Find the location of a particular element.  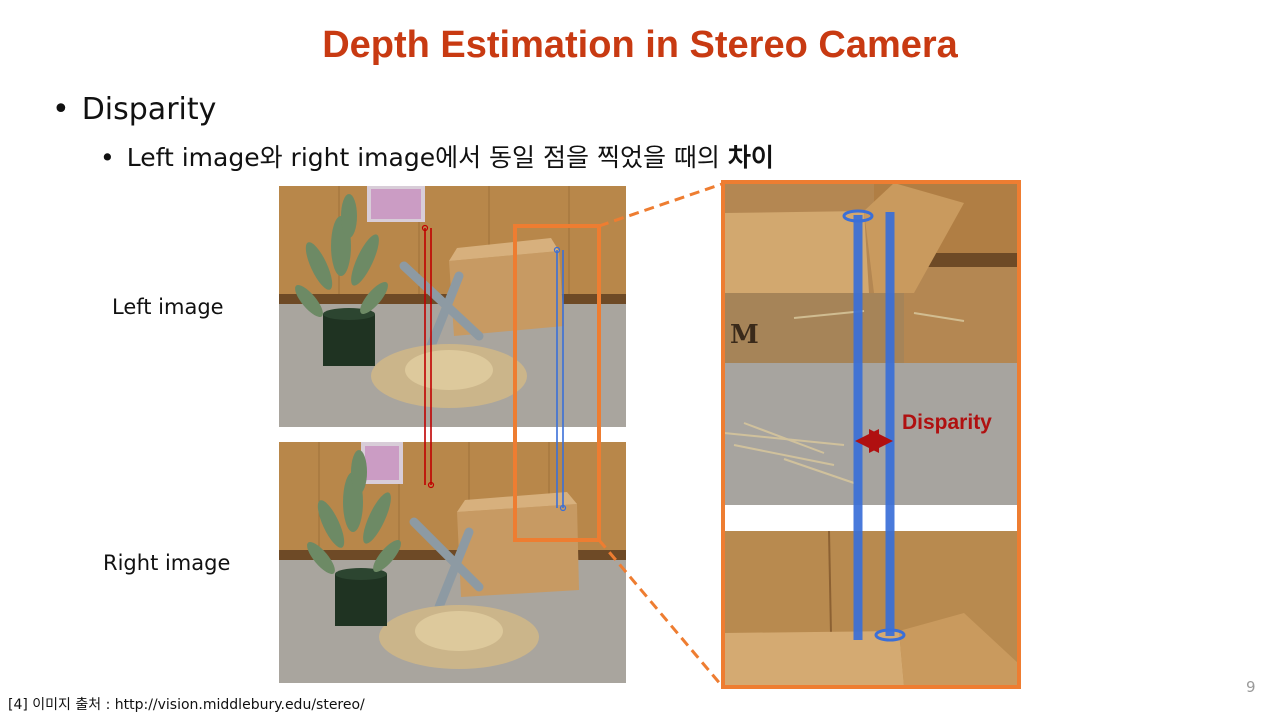

right-correspondence-lines is located at coordinates (560, 379).